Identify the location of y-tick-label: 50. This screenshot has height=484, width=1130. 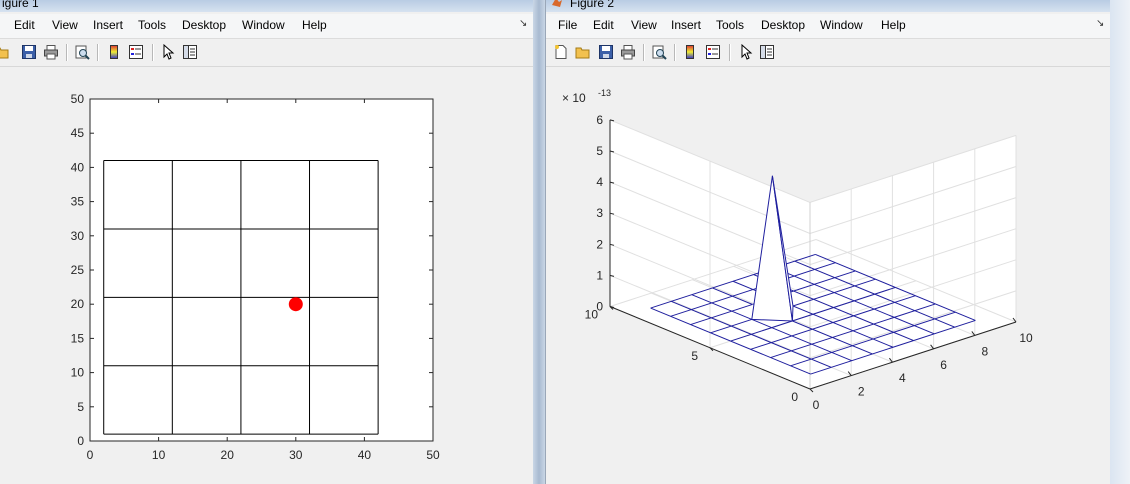
(78, 99).